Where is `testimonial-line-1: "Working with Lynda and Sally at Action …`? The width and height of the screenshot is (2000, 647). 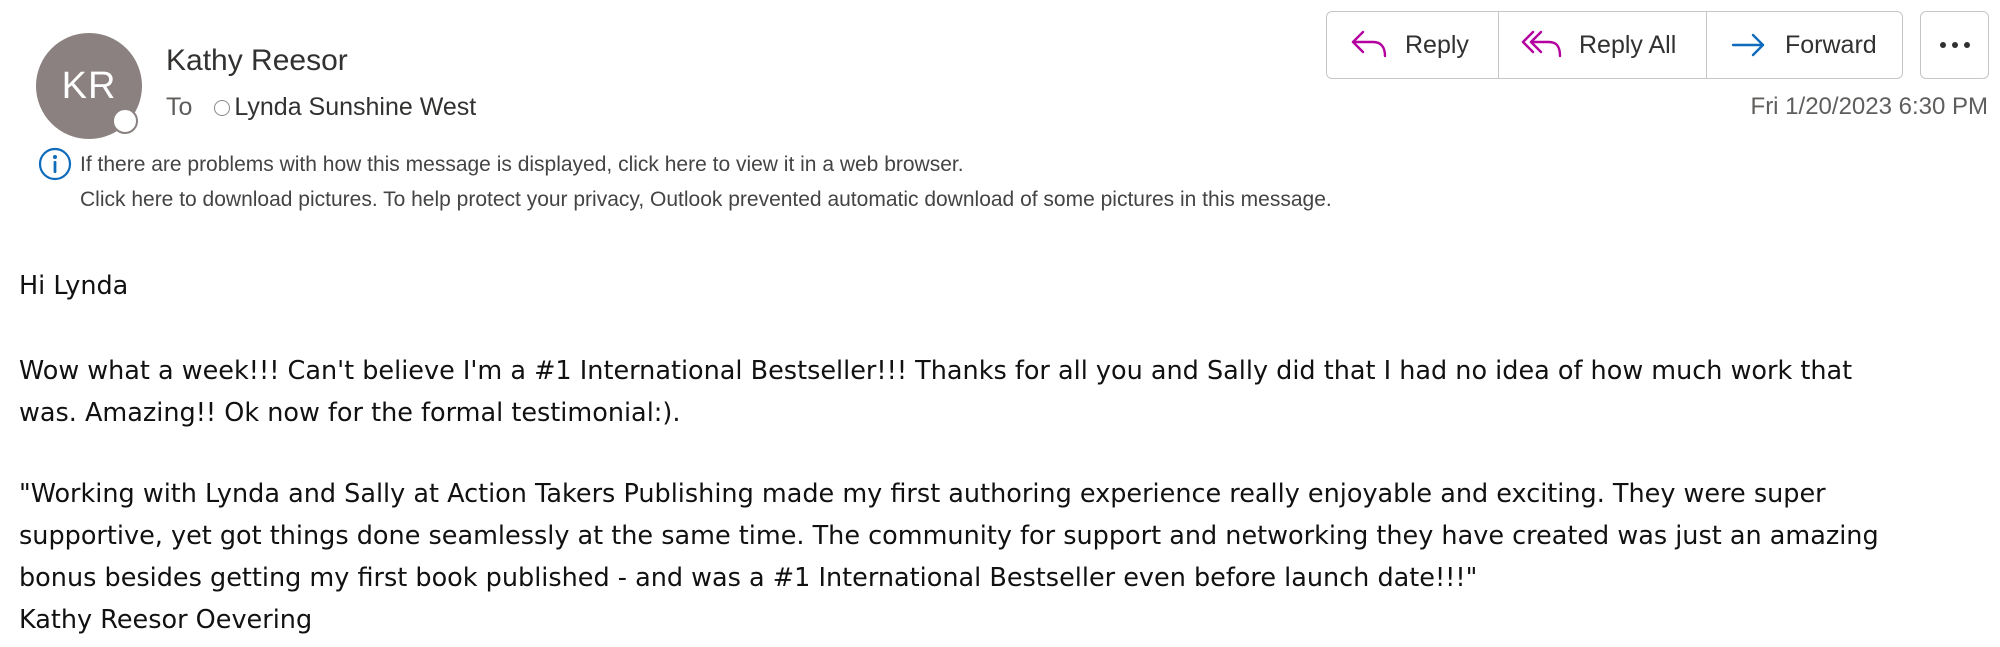 testimonial-line-1: "Working with Lynda and Sally at Action … is located at coordinates (922, 494).